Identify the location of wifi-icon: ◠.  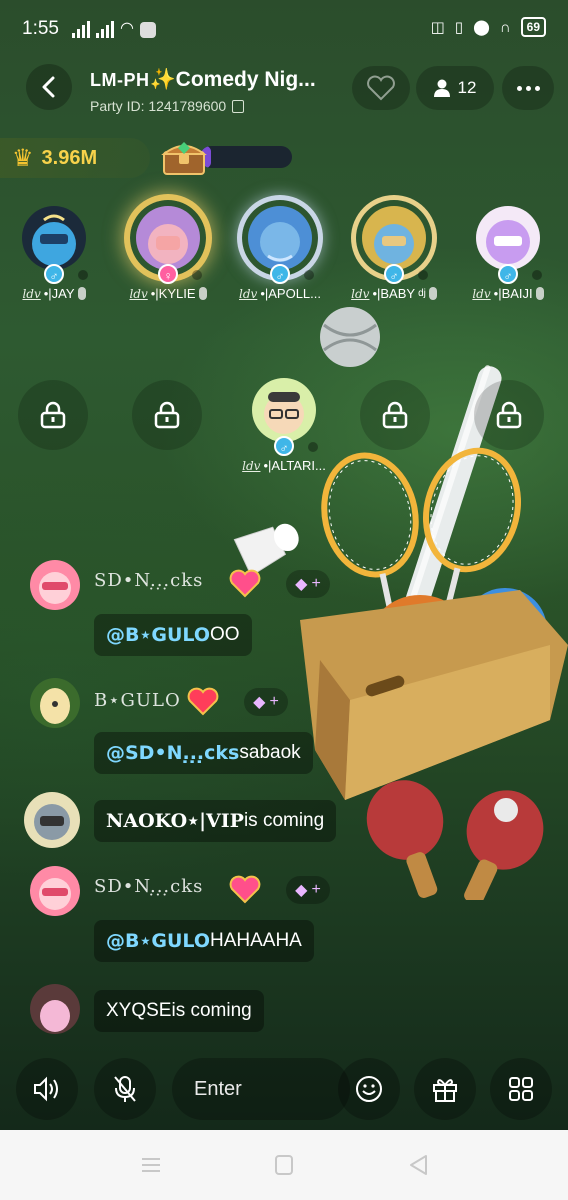
(127, 28).